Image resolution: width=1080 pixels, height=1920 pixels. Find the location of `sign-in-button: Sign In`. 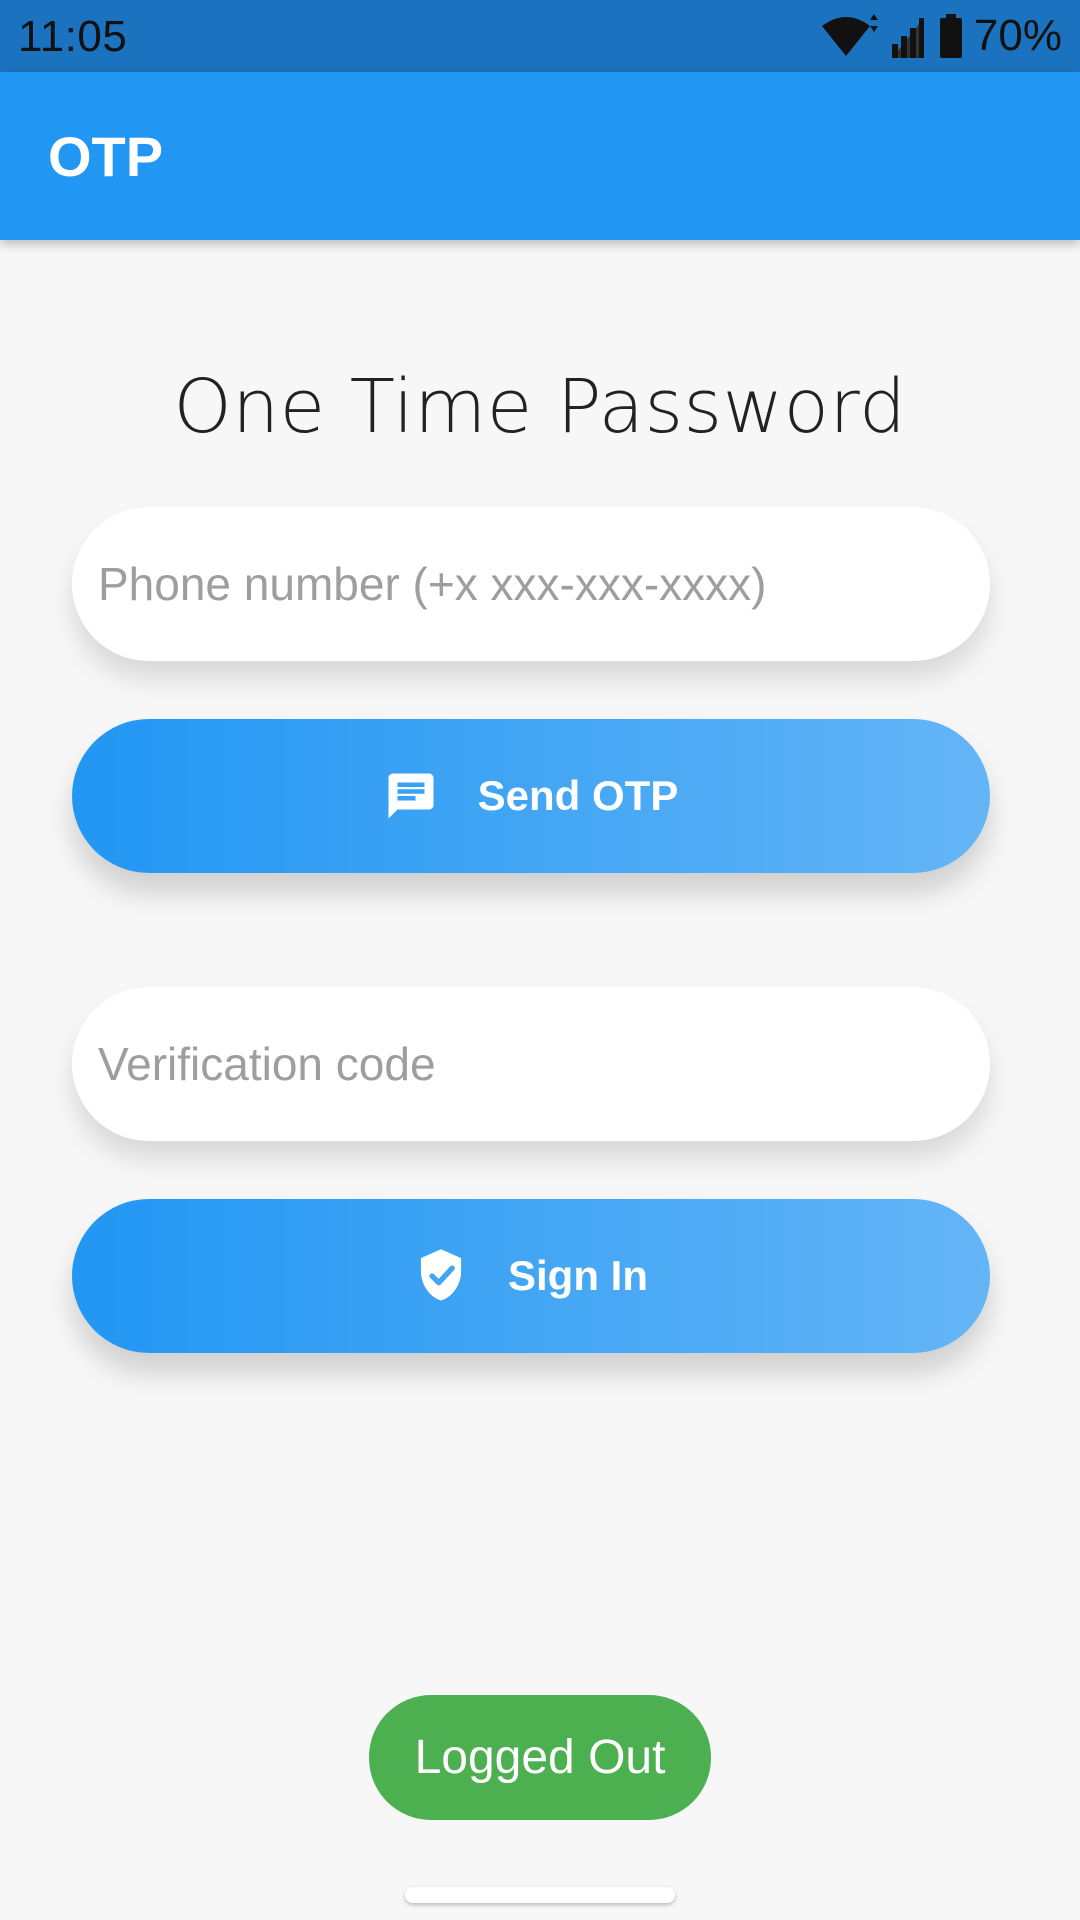

sign-in-button: Sign In is located at coordinates (531, 1276).